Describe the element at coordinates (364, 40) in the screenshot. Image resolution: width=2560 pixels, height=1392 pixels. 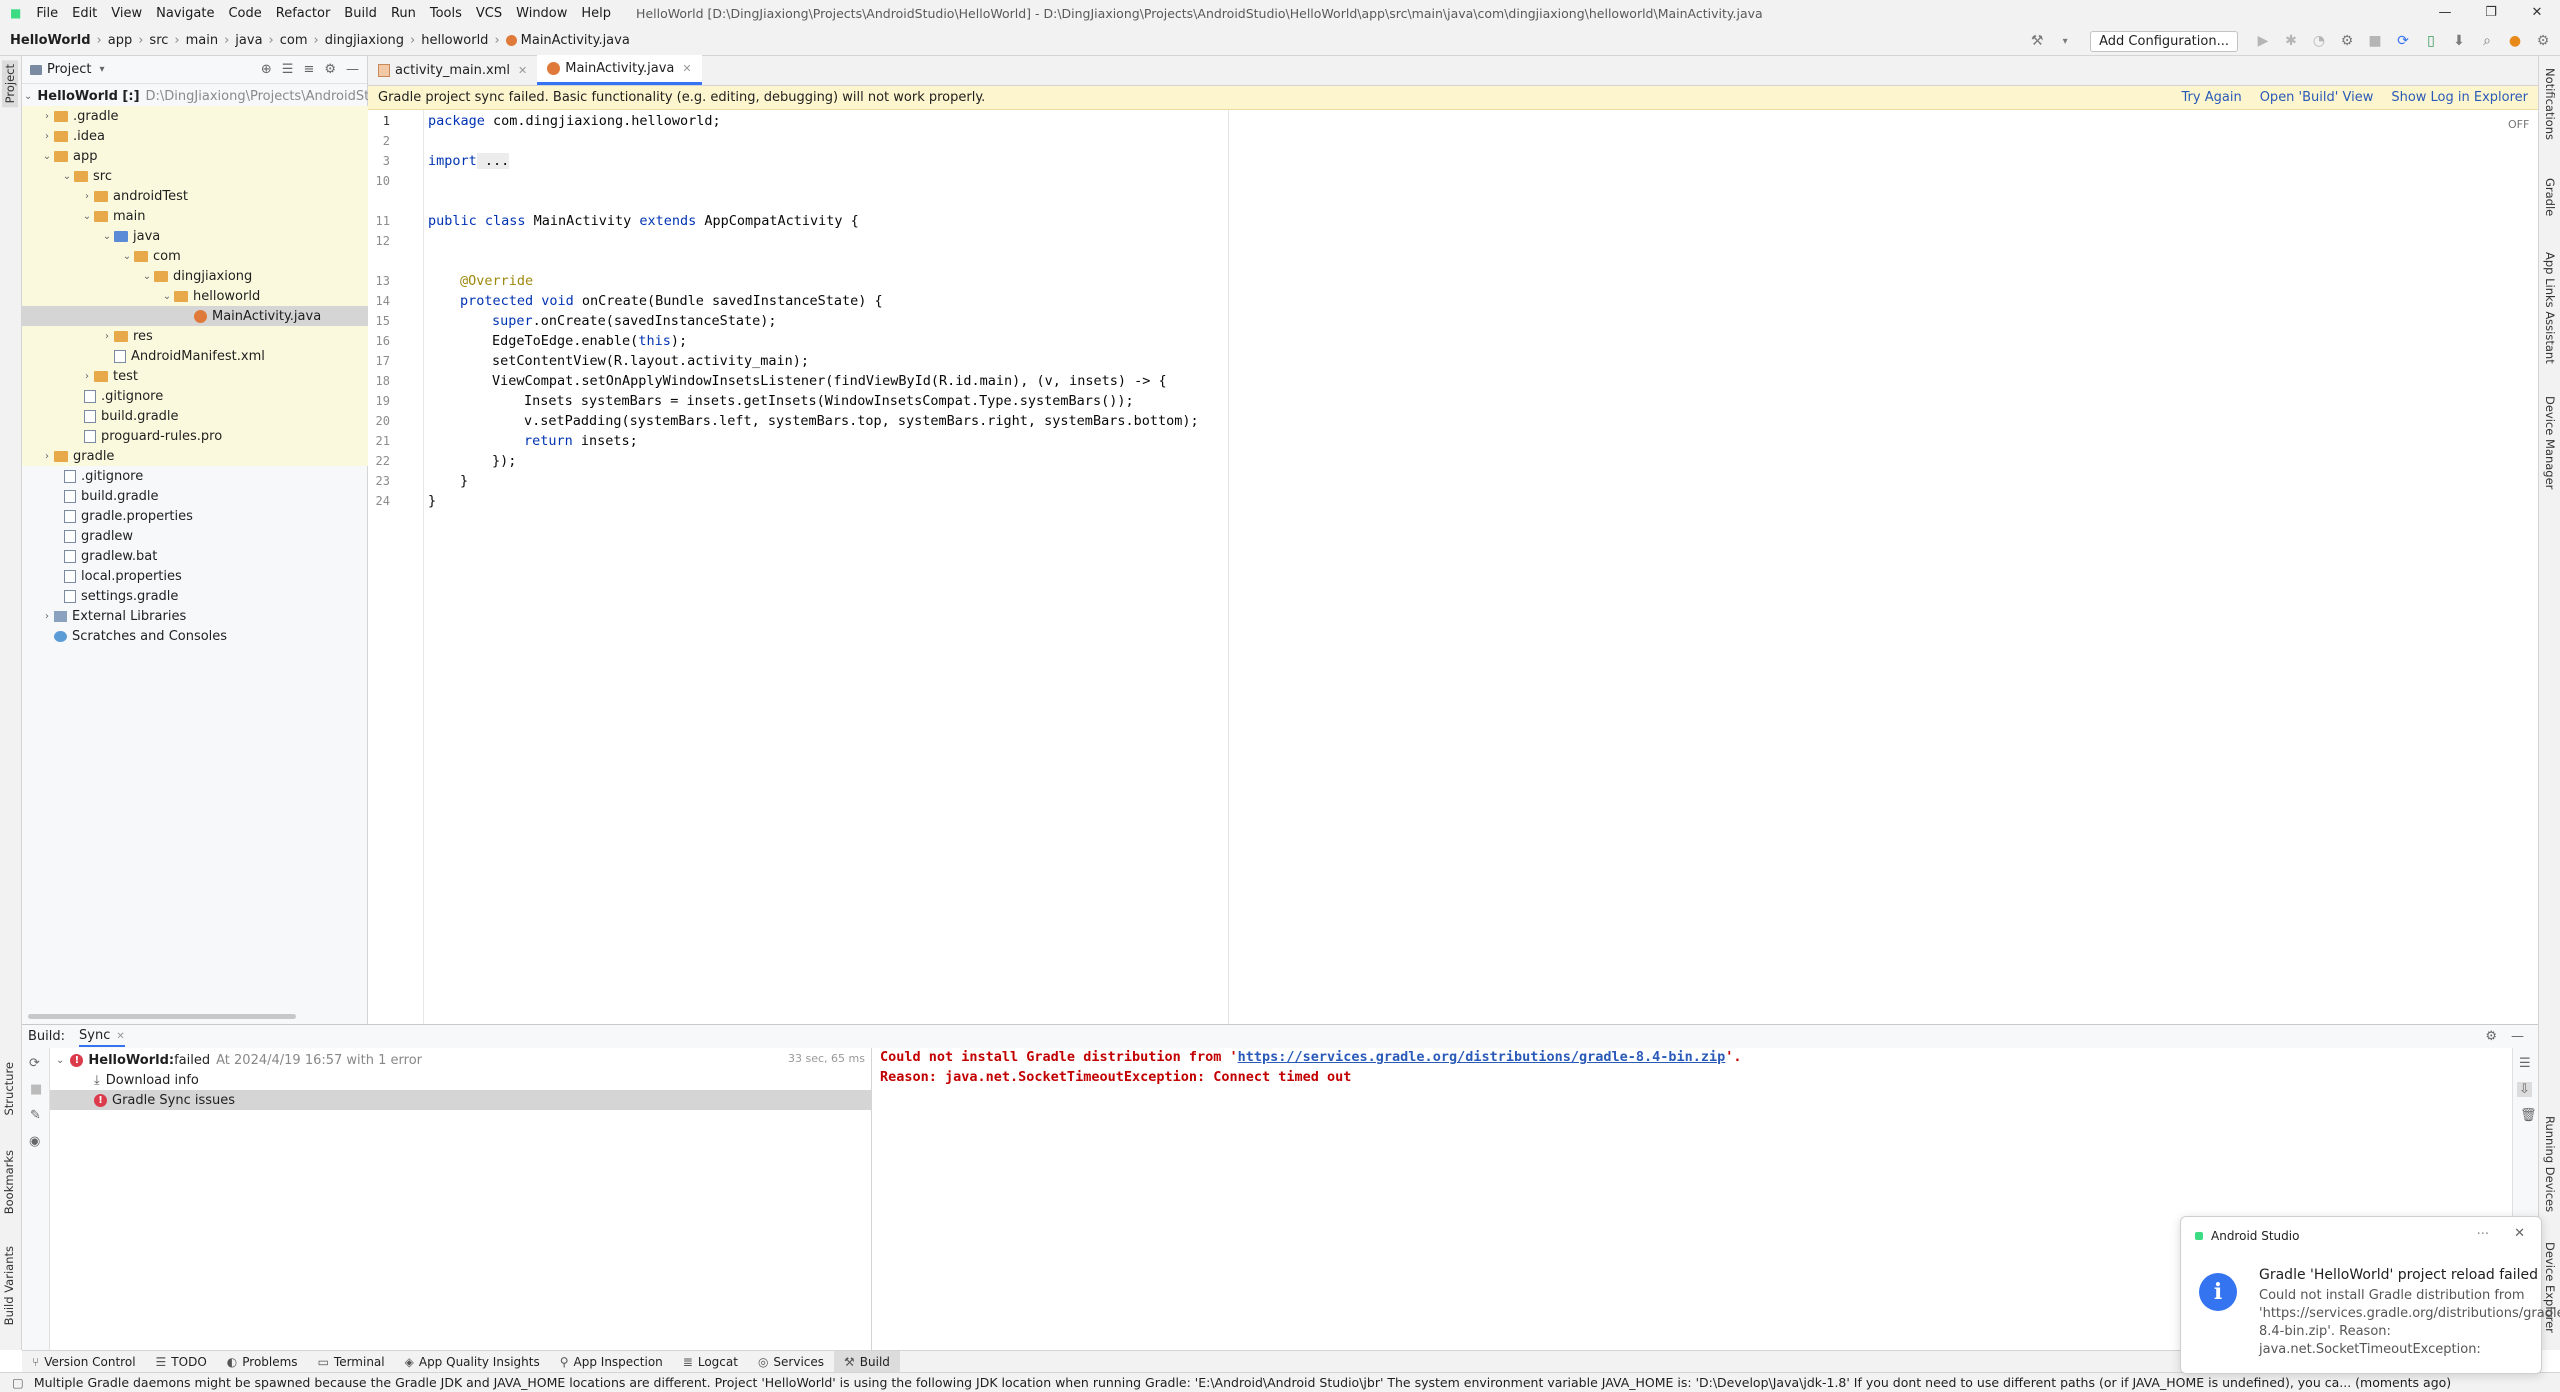
I see `breadcrumb-item: dingjiaxiong` at that location.